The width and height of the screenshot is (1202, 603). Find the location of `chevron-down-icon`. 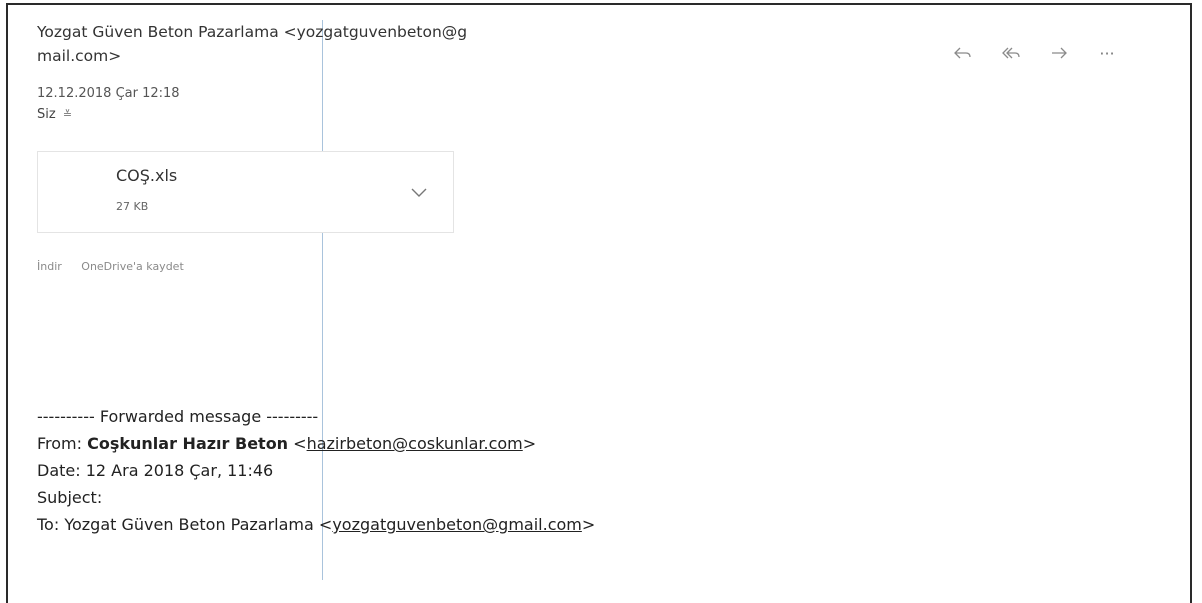

chevron-down-icon is located at coordinates (419, 193).